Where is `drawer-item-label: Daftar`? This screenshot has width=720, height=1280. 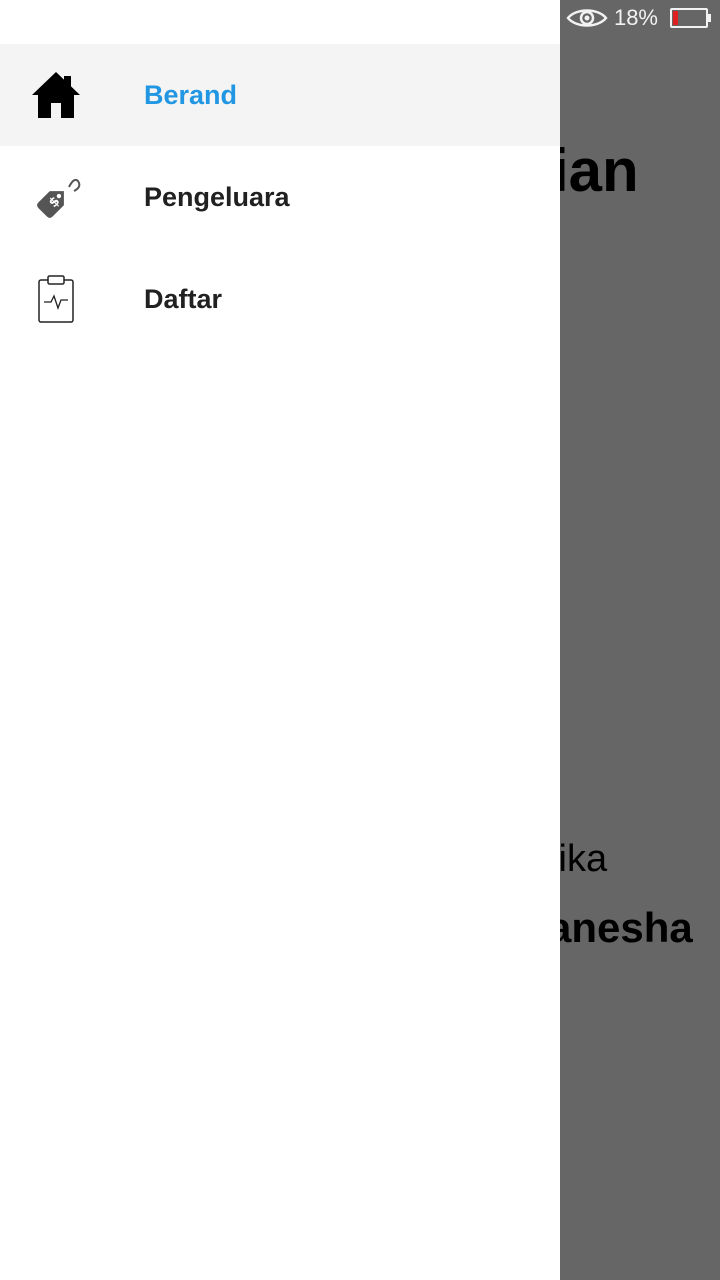 drawer-item-label: Daftar is located at coordinates (183, 298).